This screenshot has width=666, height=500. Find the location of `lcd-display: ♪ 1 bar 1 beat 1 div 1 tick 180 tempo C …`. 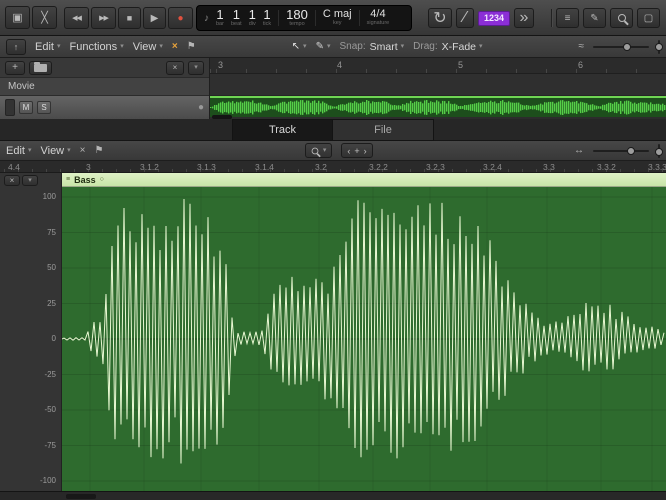

lcd-display: ♪ 1 bar 1 beat 1 div 1 tick 180 tempo C … is located at coordinates (304, 18).